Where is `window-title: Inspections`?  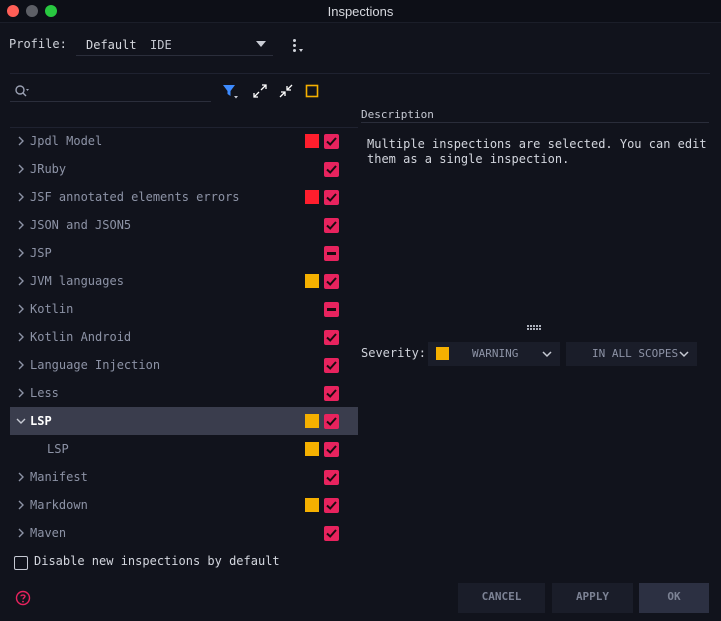
window-title: Inspections is located at coordinates (360, 11).